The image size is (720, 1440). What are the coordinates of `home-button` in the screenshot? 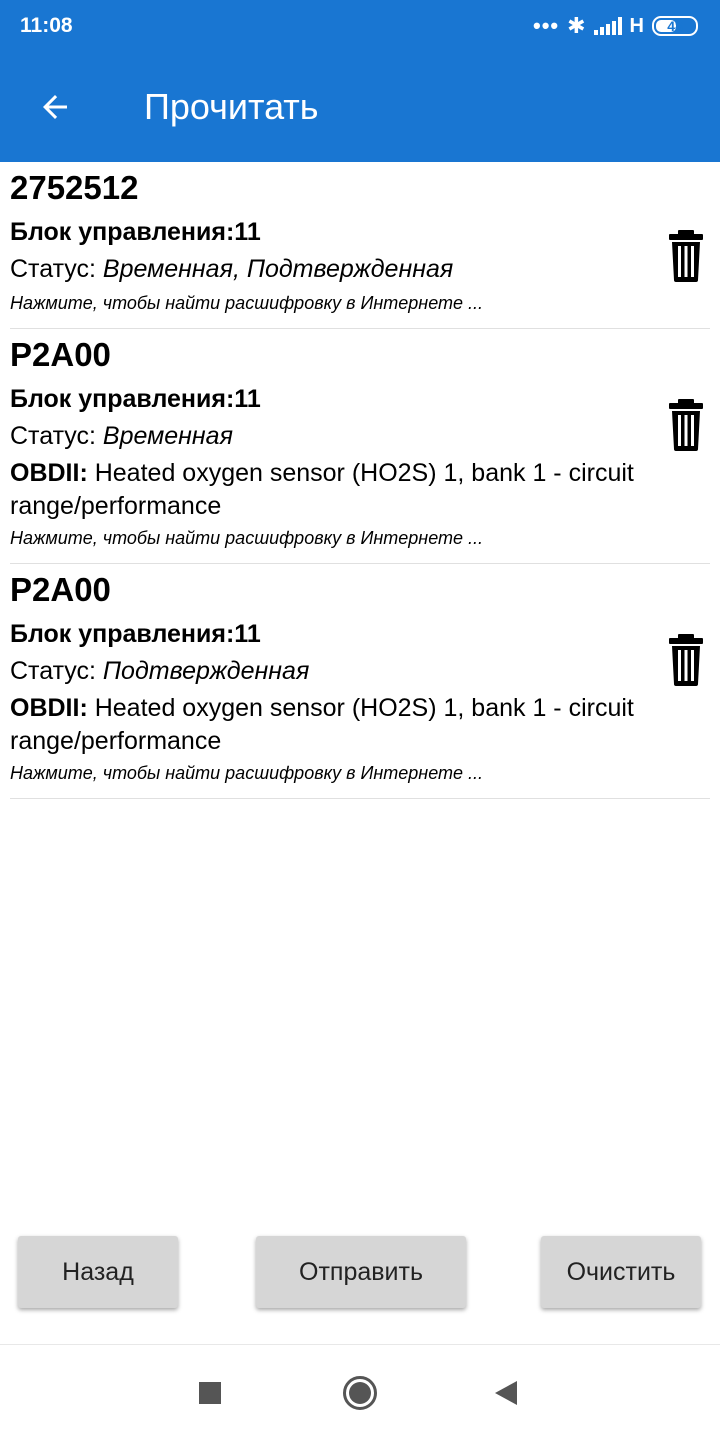 It's located at (360, 1393).